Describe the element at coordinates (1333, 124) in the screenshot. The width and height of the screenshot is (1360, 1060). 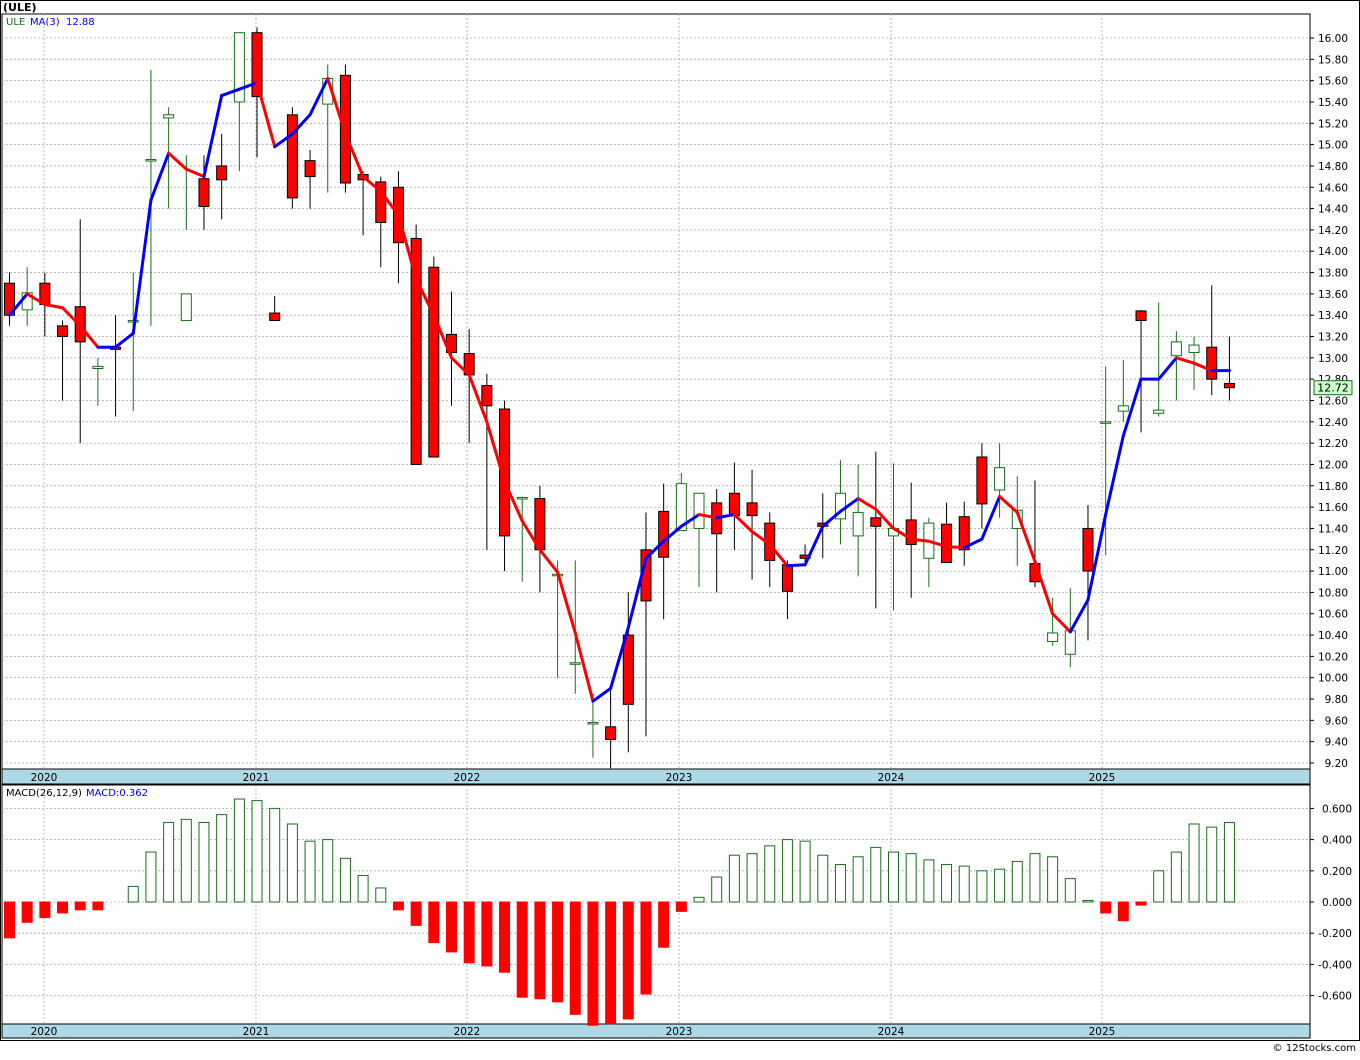
I see `price-tick-label: 15.20` at that location.